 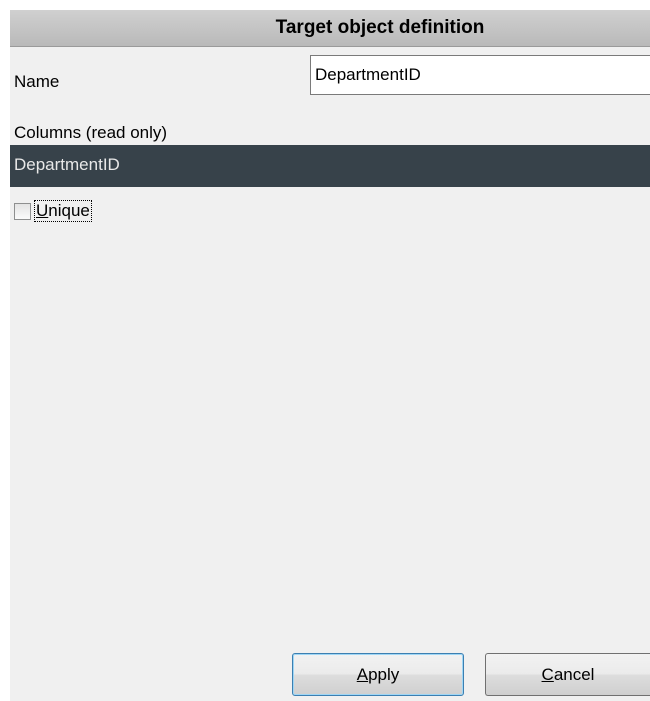 What do you see at coordinates (330, 166) in the screenshot?
I see `columns-list: DepartmentID` at bounding box center [330, 166].